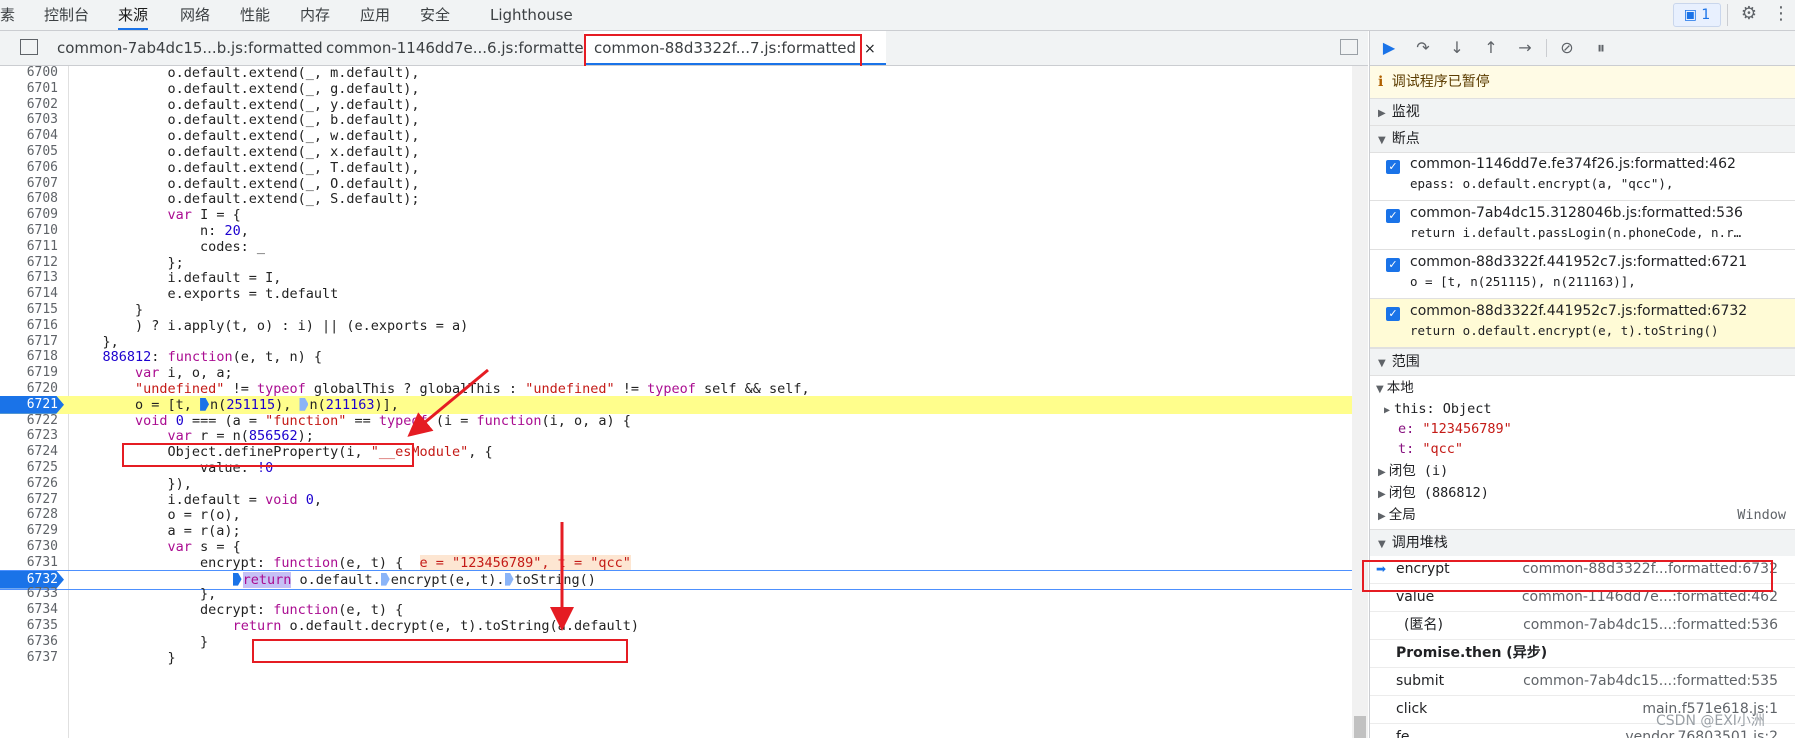 This screenshot has height=738, width=1795. I want to click on frame-function: submit, so click(1420, 681).